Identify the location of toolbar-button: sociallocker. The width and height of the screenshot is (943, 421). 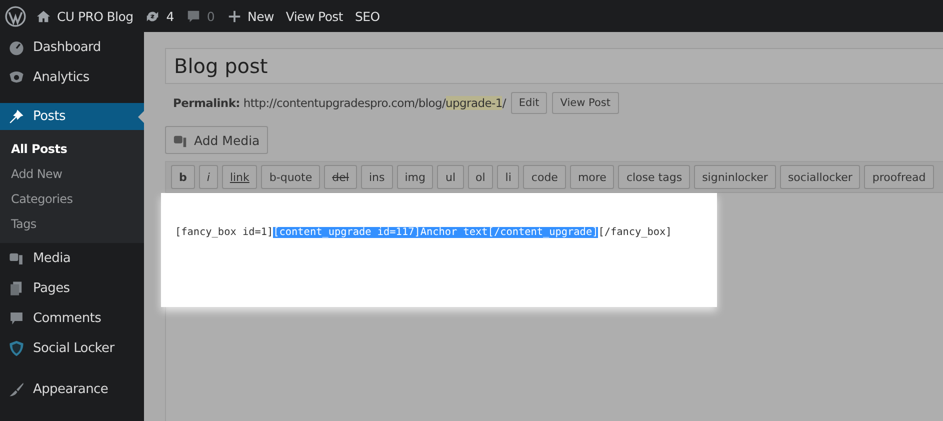
(820, 177).